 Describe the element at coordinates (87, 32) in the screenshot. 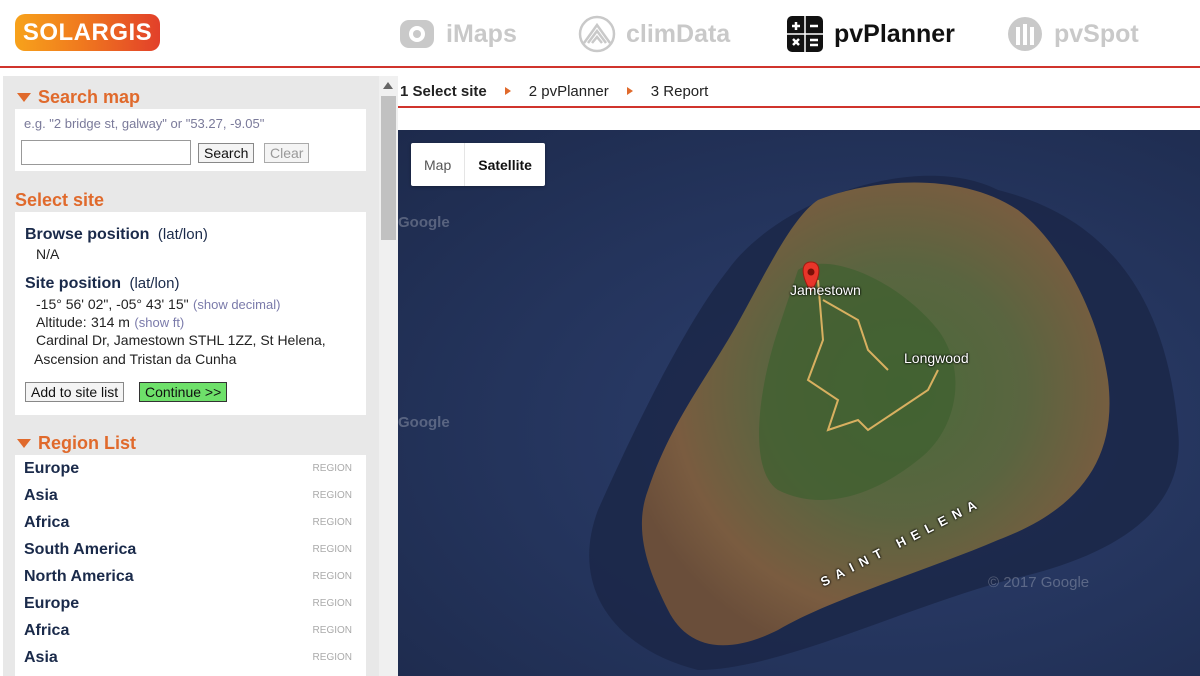

I see `solargis-logo: SOLARGIS` at that location.